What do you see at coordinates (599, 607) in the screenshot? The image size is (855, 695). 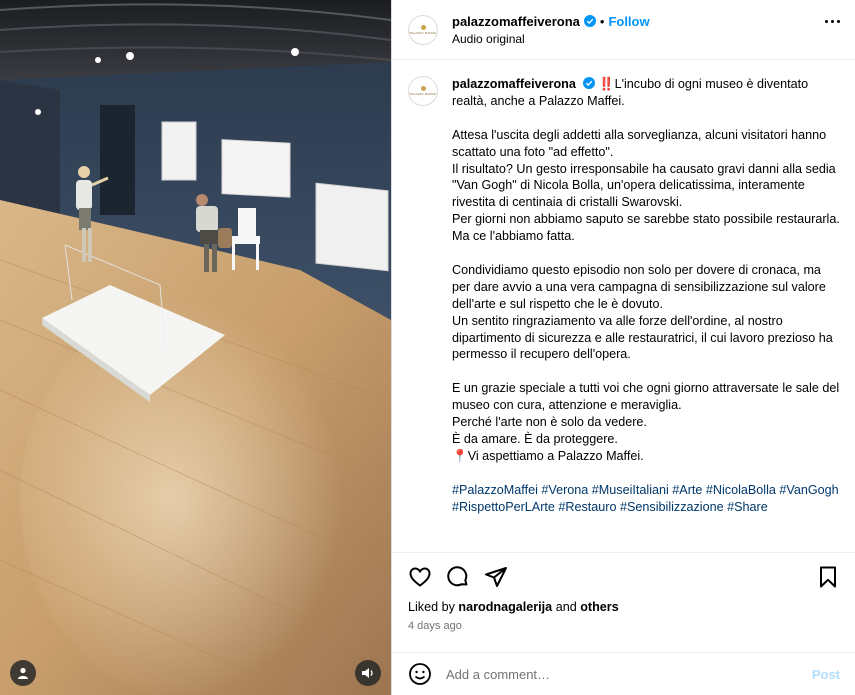 I see `liked-by-others: others` at bounding box center [599, 607].